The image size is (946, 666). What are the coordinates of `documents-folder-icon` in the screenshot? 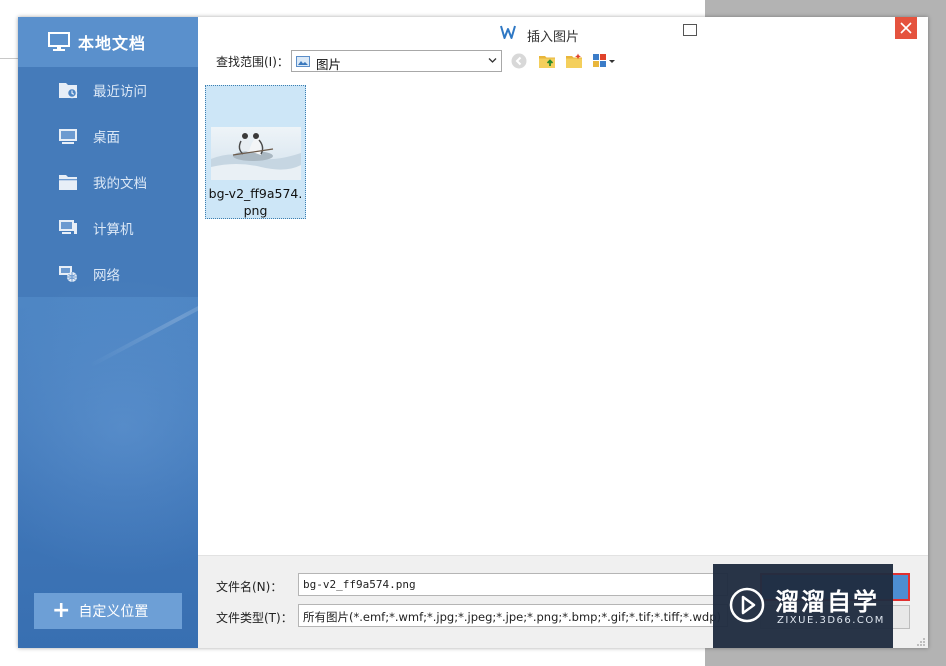 It's located at (68, 182).